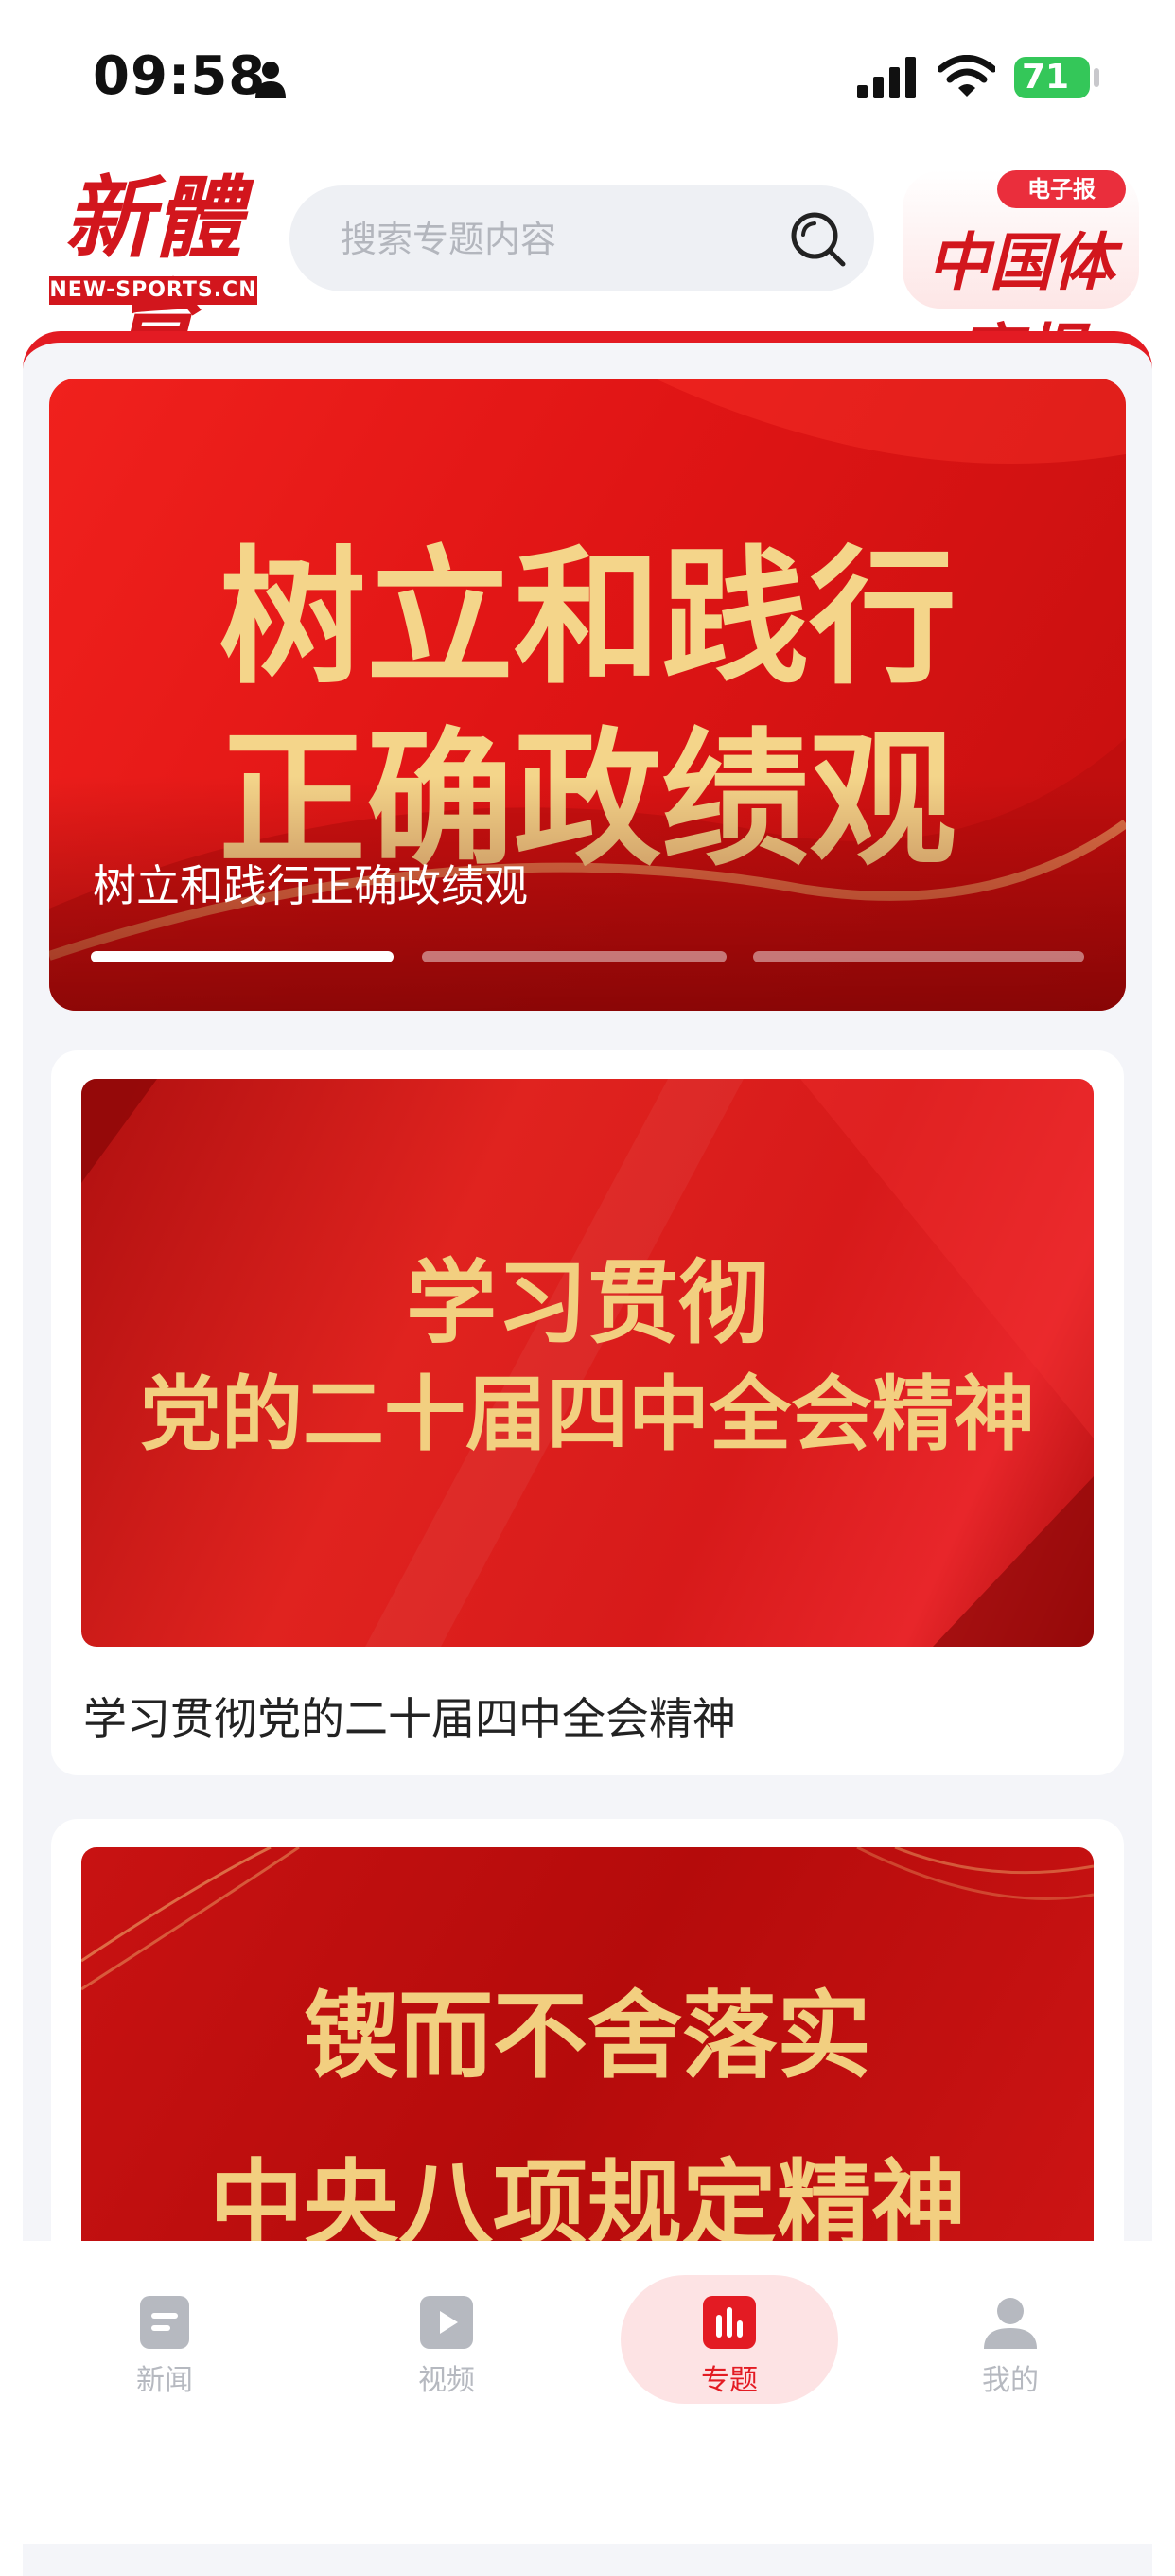 The width and height of the screenshot is (1175, 2576). Describe the element at coordinates (729, 2380) in the screenshot. I see `tab-topics-label: 专题` at that location.